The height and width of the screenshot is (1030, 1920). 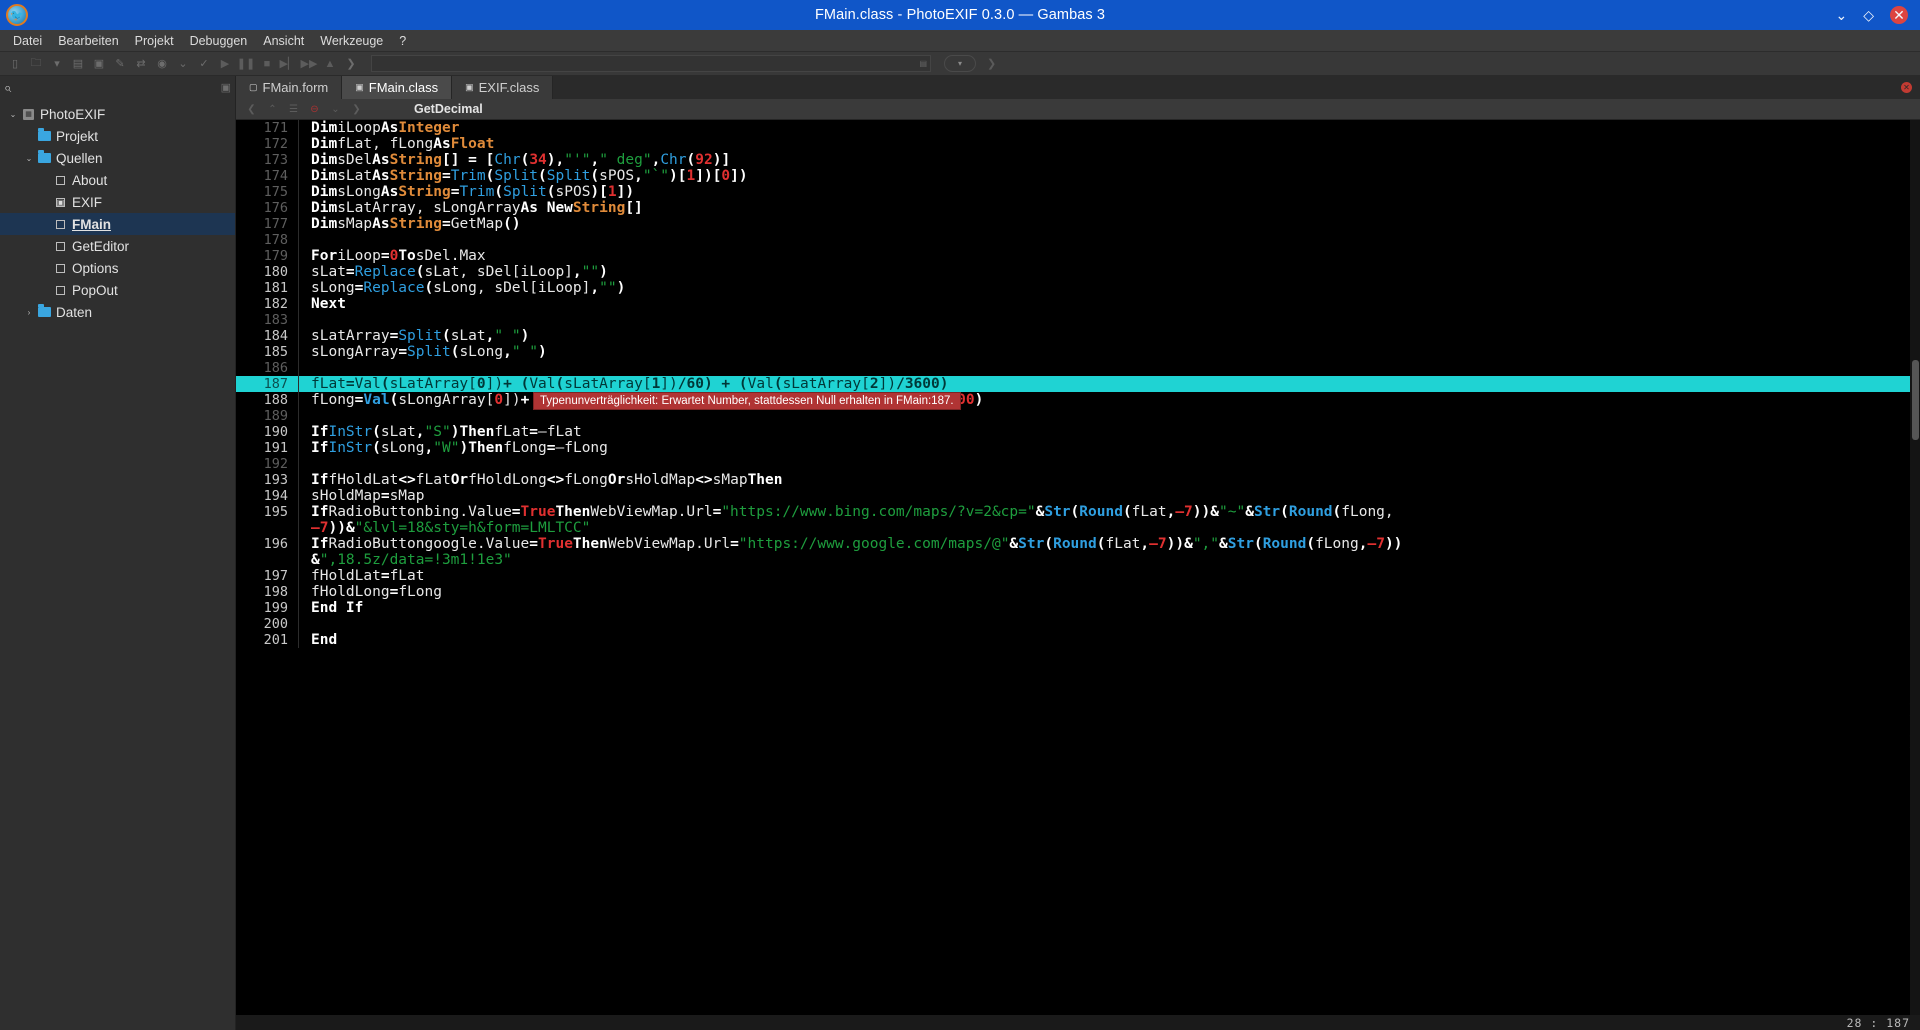 What do you see at coordinates (1868, 15) in the screenshot?
I see `maximize-button: ◇` at bounding box center [1868, 15].